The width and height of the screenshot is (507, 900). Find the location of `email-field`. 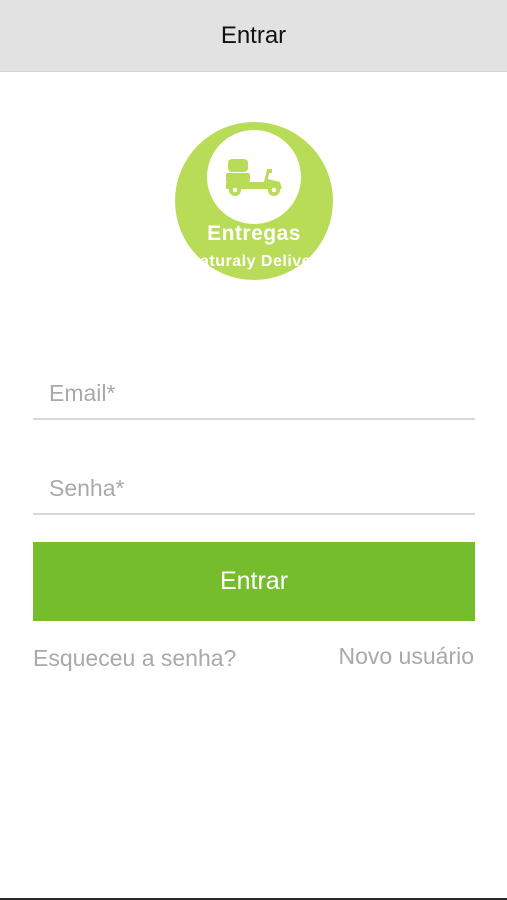

email-field is located at coordinates (254, 394).